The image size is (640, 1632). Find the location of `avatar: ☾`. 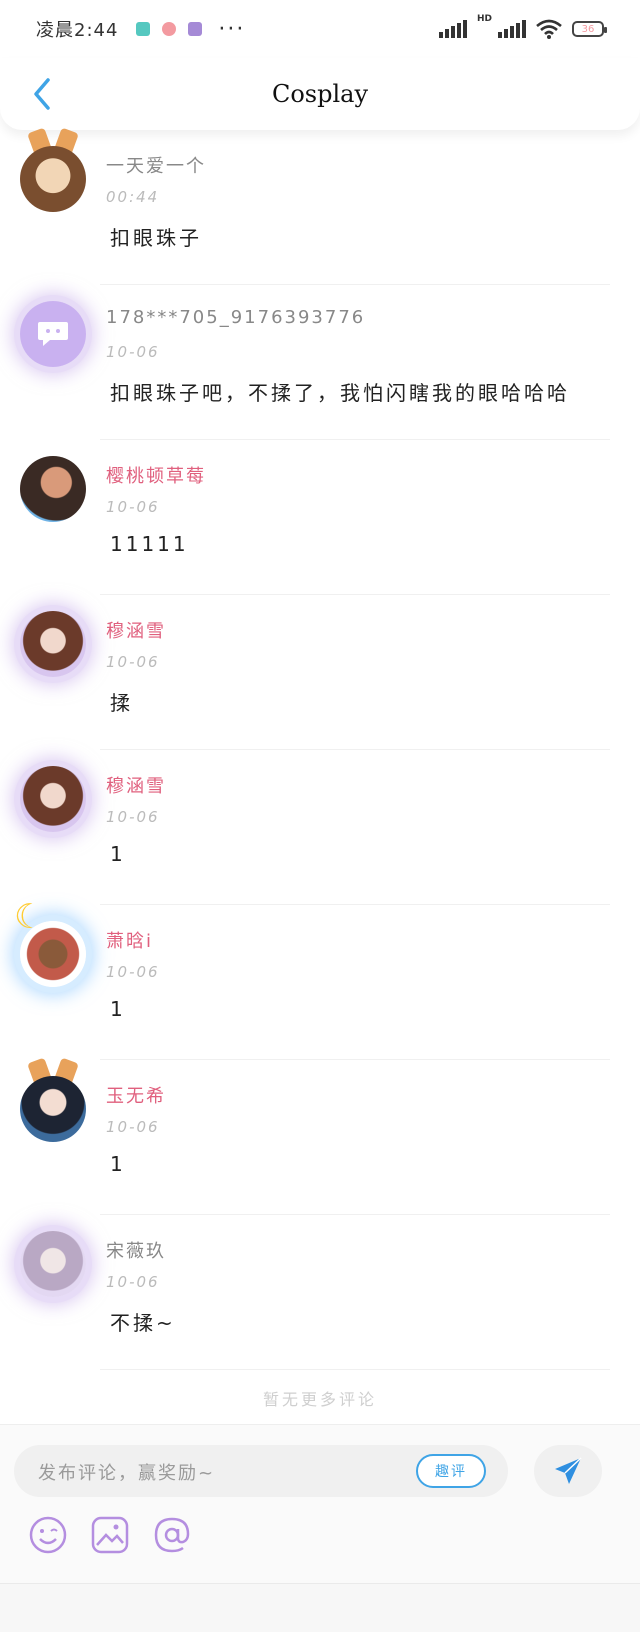

avatar: ☾ is located at coordinates (50, 942).